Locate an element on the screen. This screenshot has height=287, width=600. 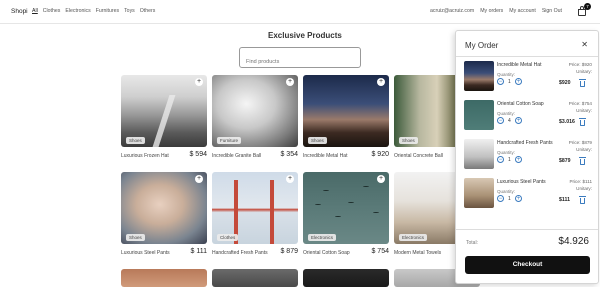
order-item-price: Price: $879 is located at coordinates (580, 142).